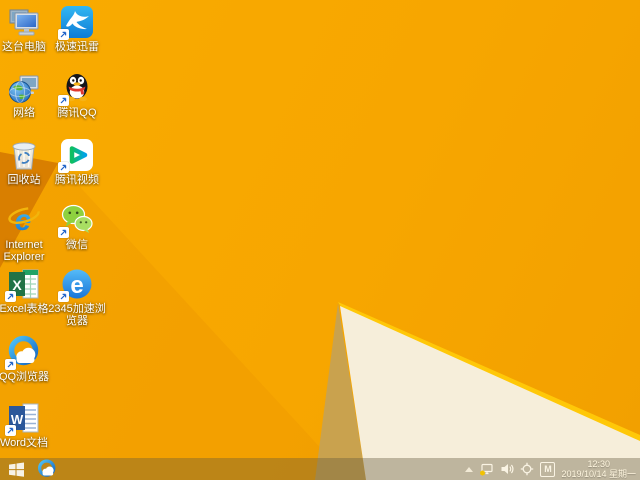  I want to click on desktop-icon-tencent-video: 腾讯视频, so click(77, 162).